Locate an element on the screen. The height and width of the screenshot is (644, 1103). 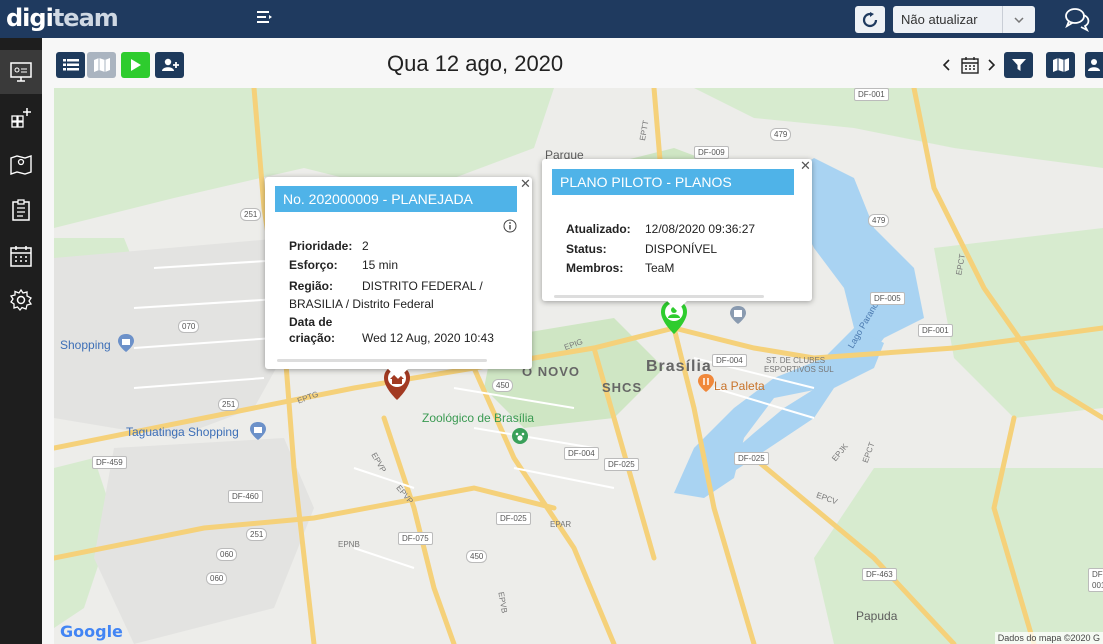
map-label-shopping: Shopping is located at coordinates (85, 345).